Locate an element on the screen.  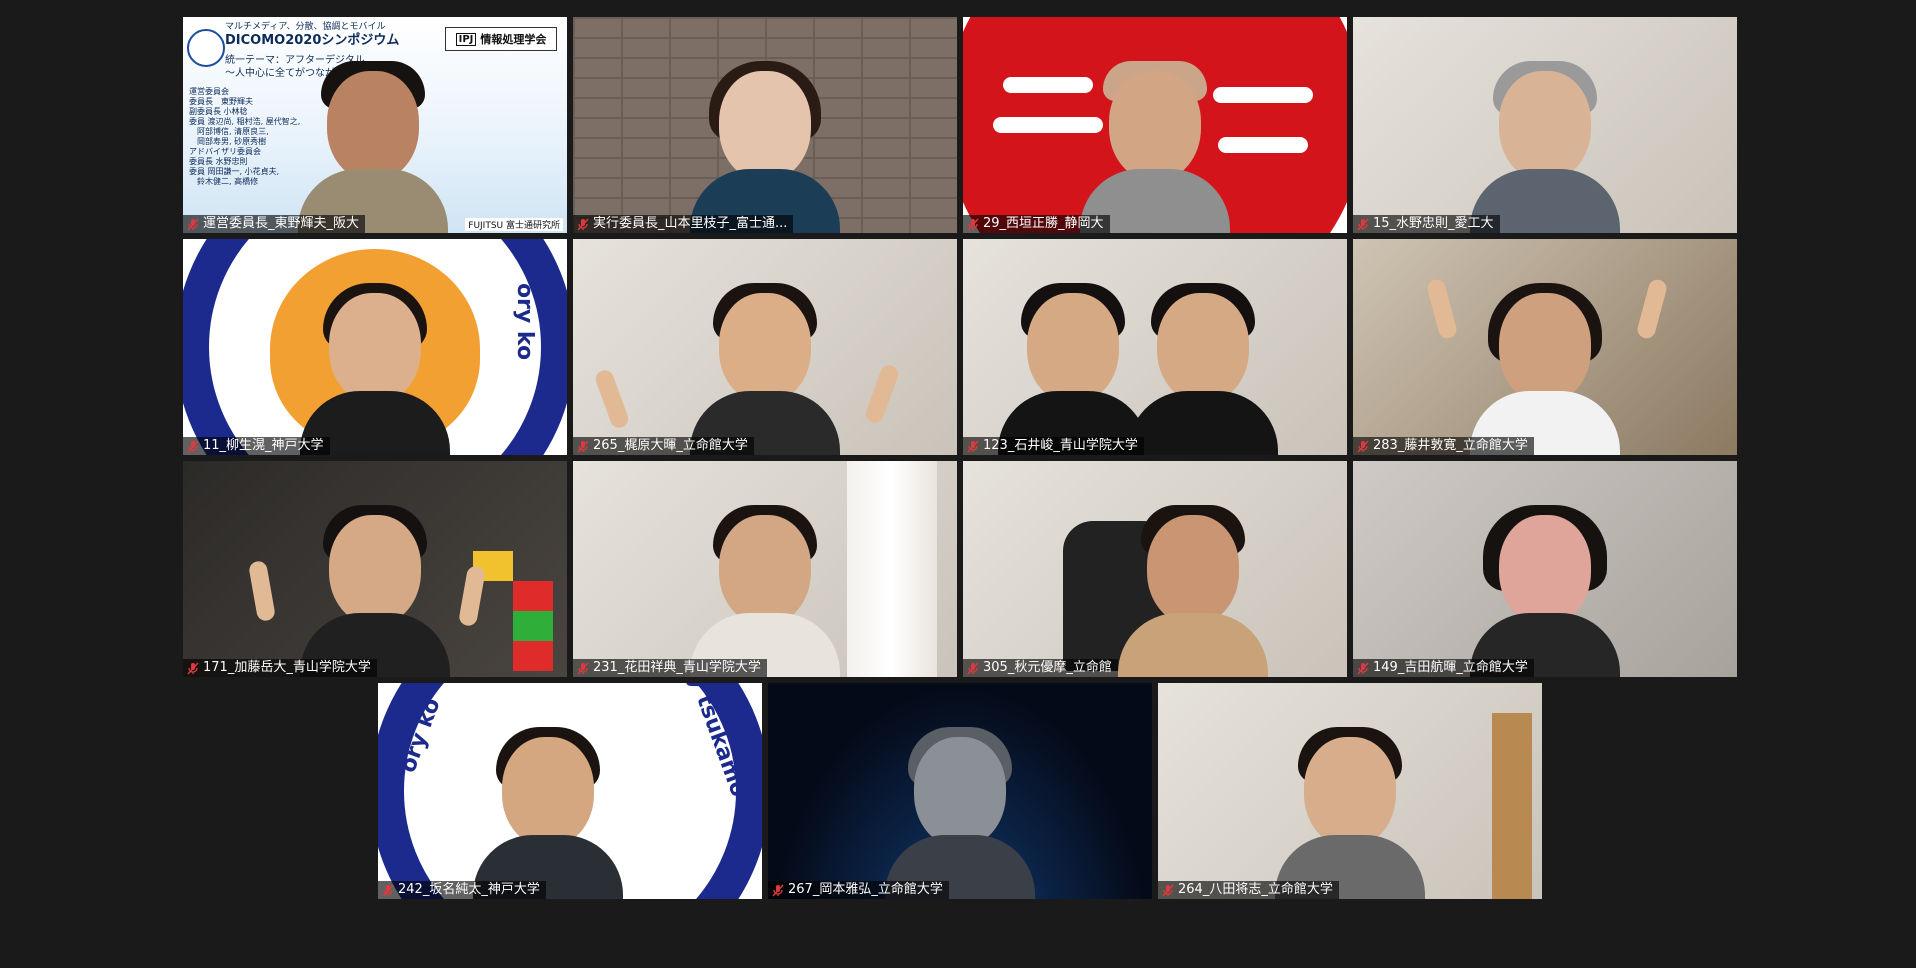
participant-name-label: 171_加藤岳大_青山学院大学 is located at coordinates (280, 668).